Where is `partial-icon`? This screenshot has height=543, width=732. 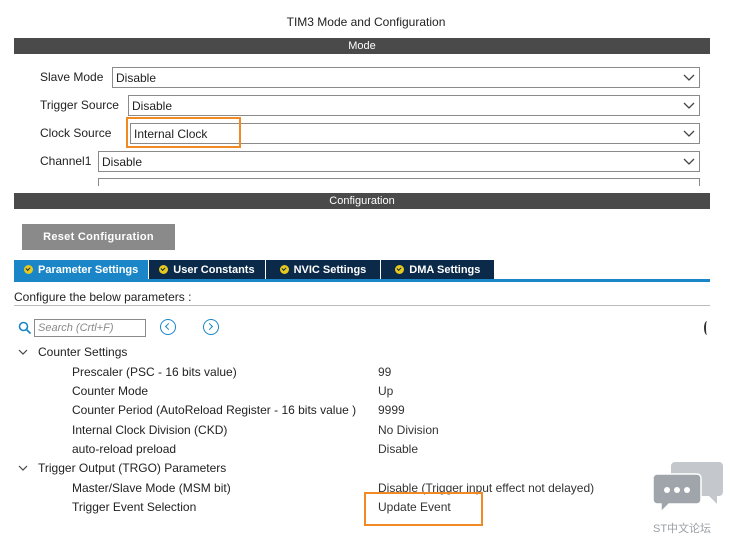 partial-icon is located at coordinates (707, 328).